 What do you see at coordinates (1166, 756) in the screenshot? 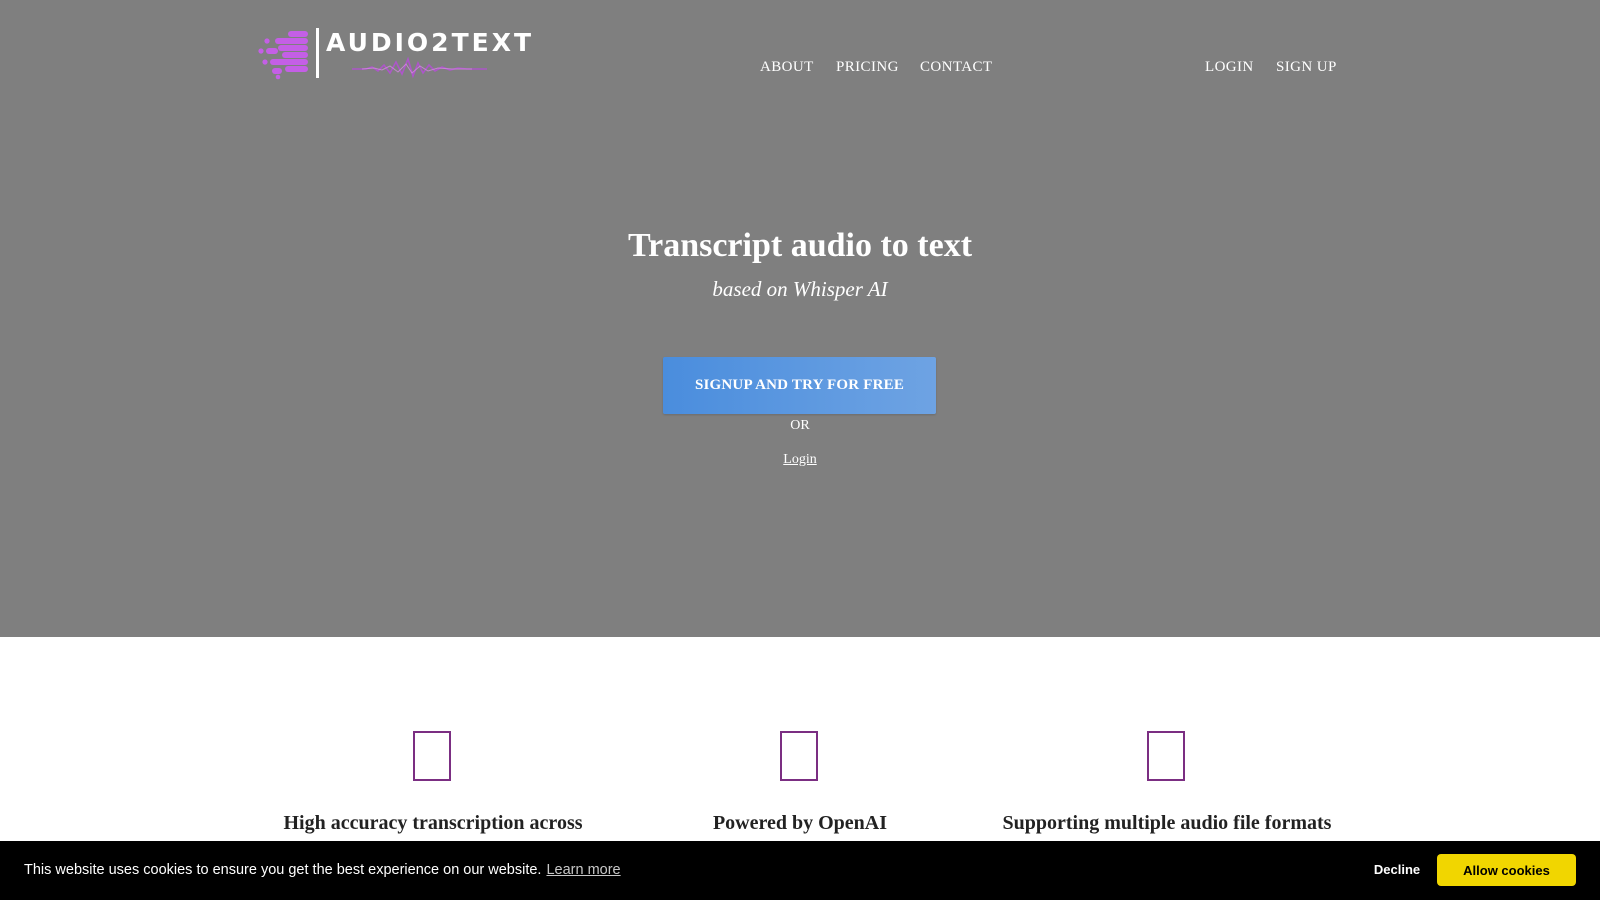
I see `feature-formats-icon` at bounding box center [1166, 756].